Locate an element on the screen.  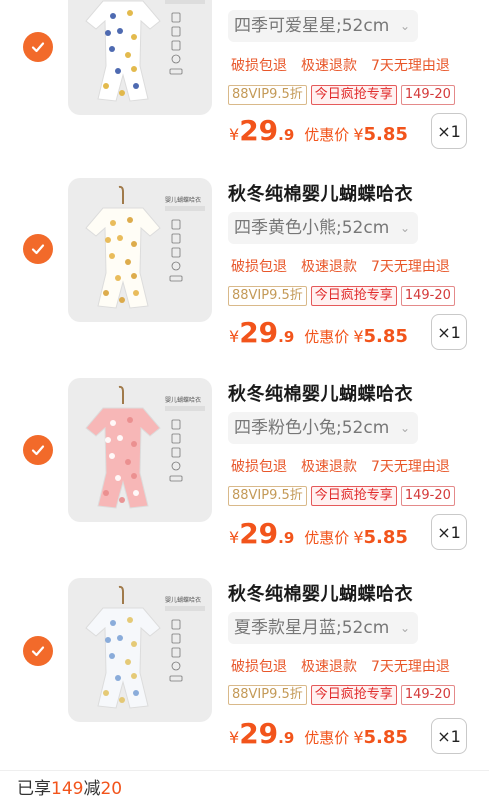
summary-mid: 减 is located at coordinates (92, 789).